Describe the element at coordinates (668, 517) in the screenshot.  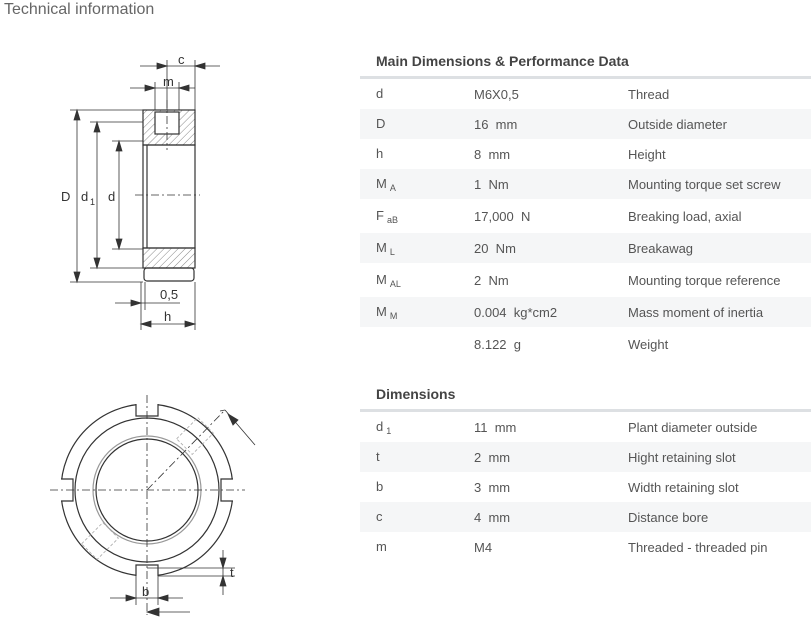
I see `description-cell: Distance bore` at that location.